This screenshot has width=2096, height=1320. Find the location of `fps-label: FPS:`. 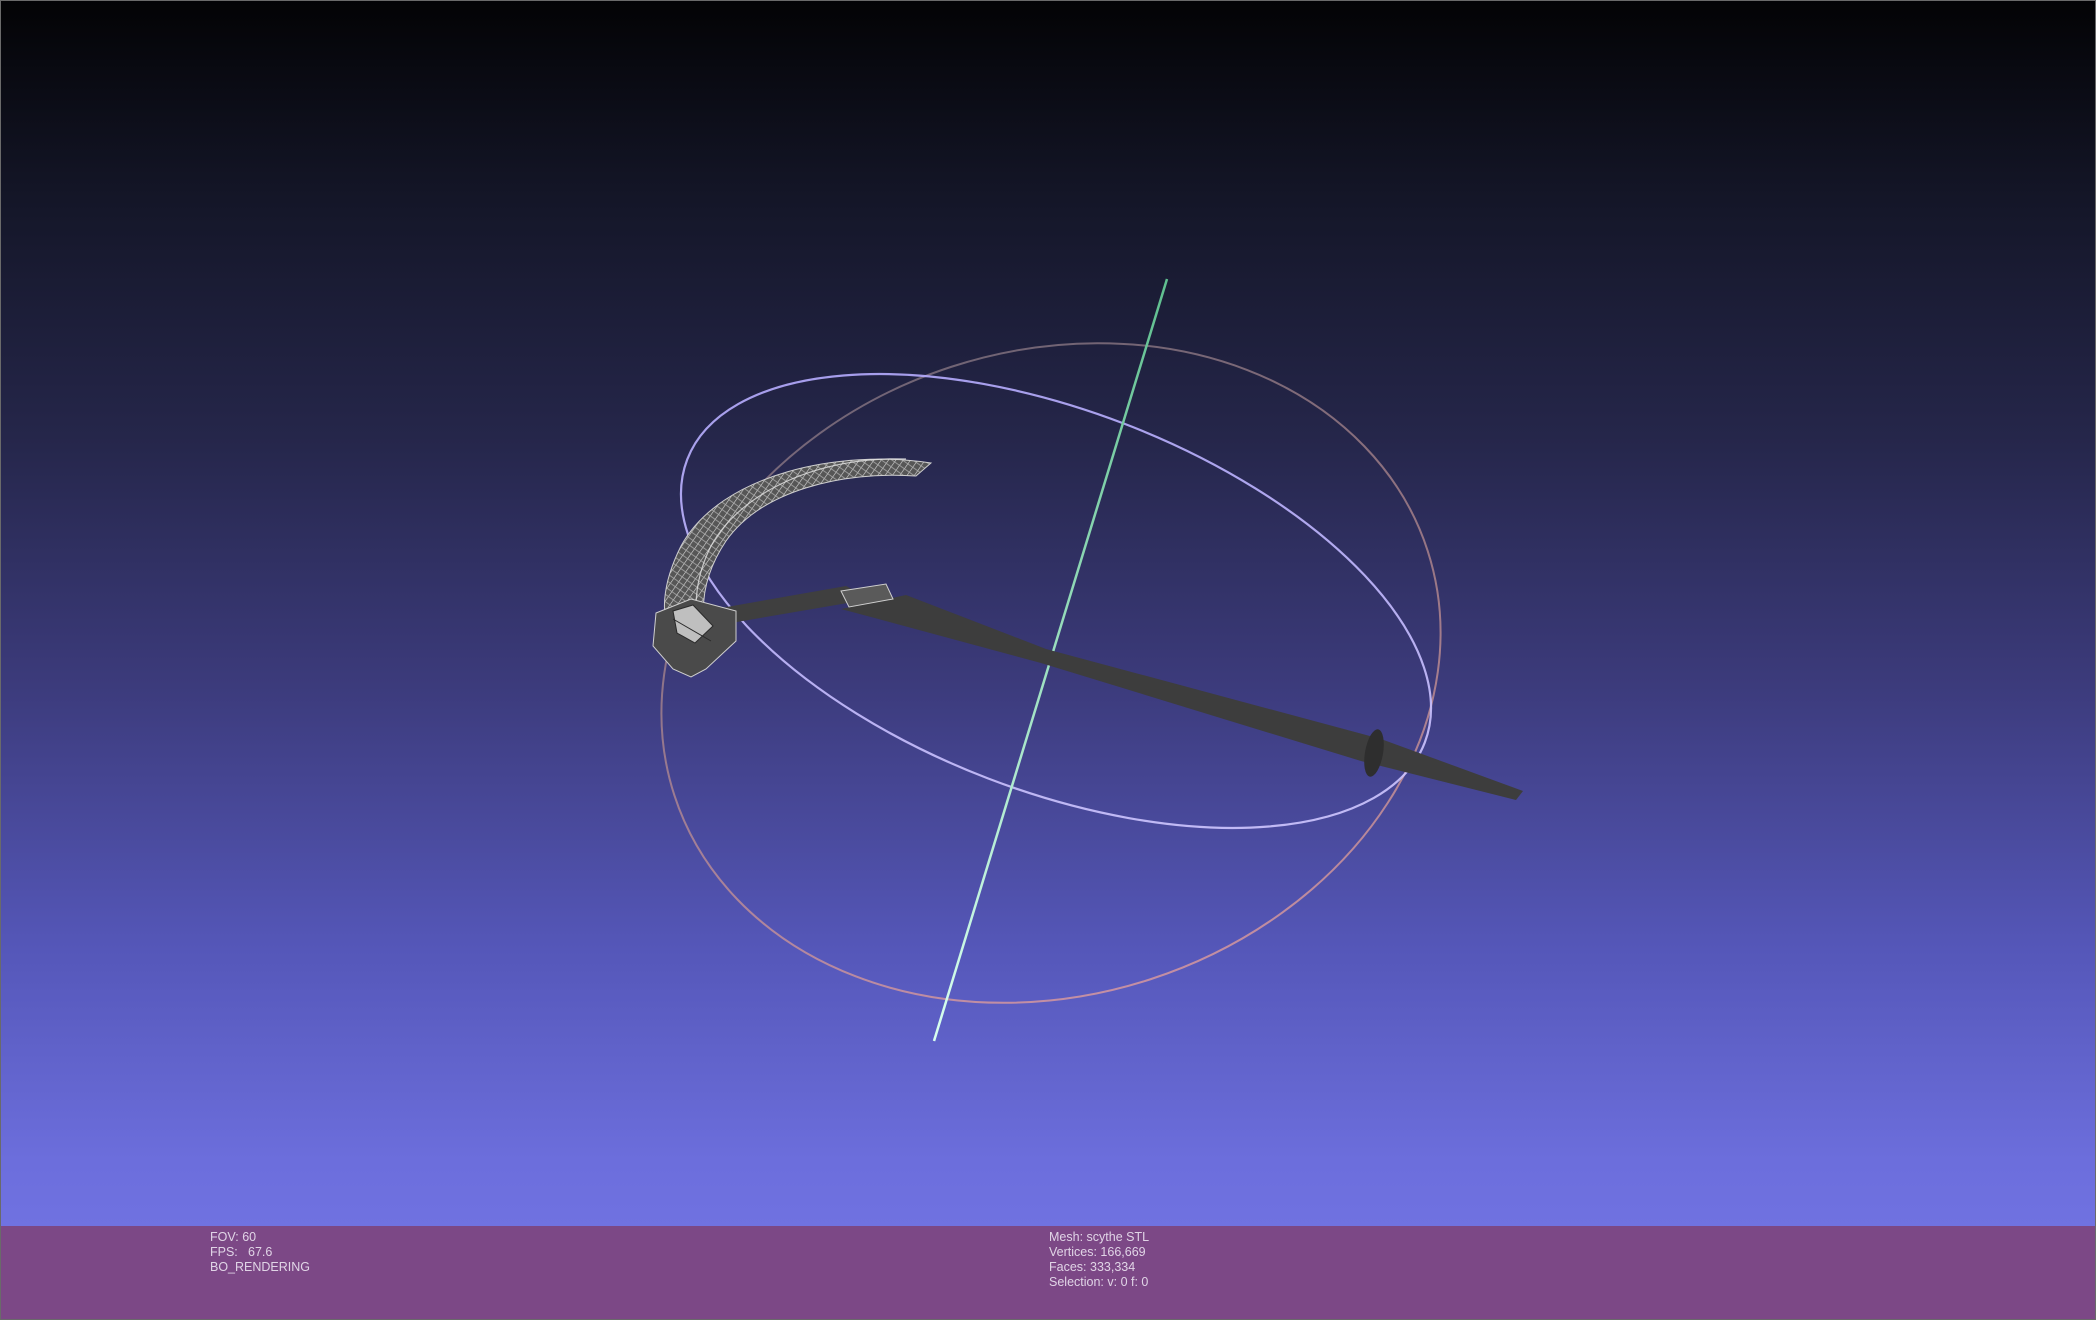

fps-label: FPS: is located at coordinates (224, 1252).